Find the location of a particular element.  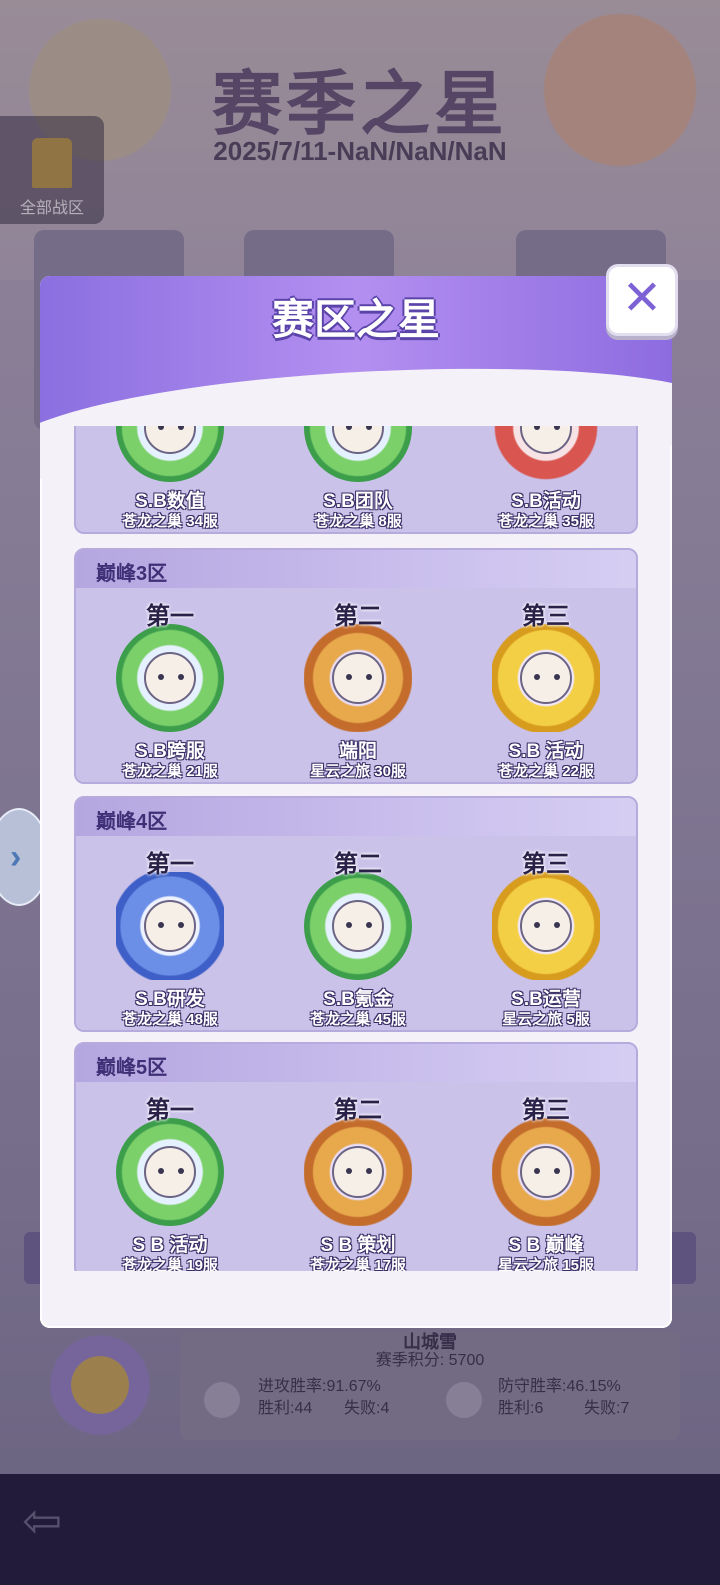

rank-slot: 第二 S B 策划 苍龙之巢 17服 is located at coordinates (358, 1179).